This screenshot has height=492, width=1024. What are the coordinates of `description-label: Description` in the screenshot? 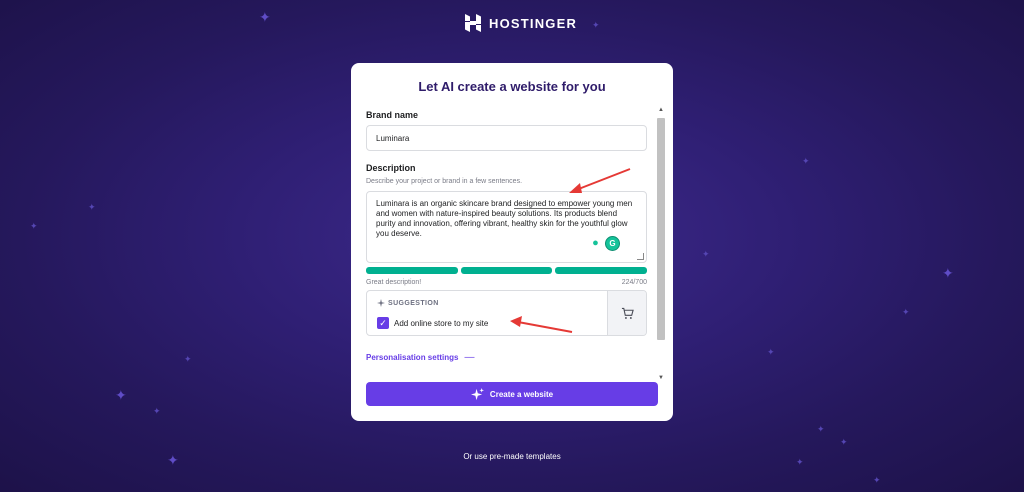 It's located at (391, 168).